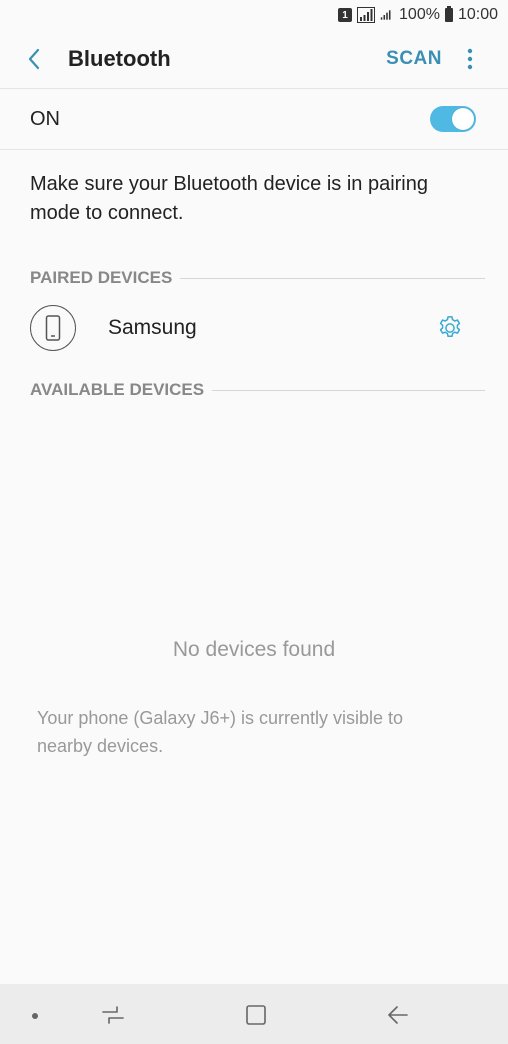  What do you see at coordinates (345, 15) in the screenshot?
I see `sim-badge: 1` at bounding box center [345, 15].